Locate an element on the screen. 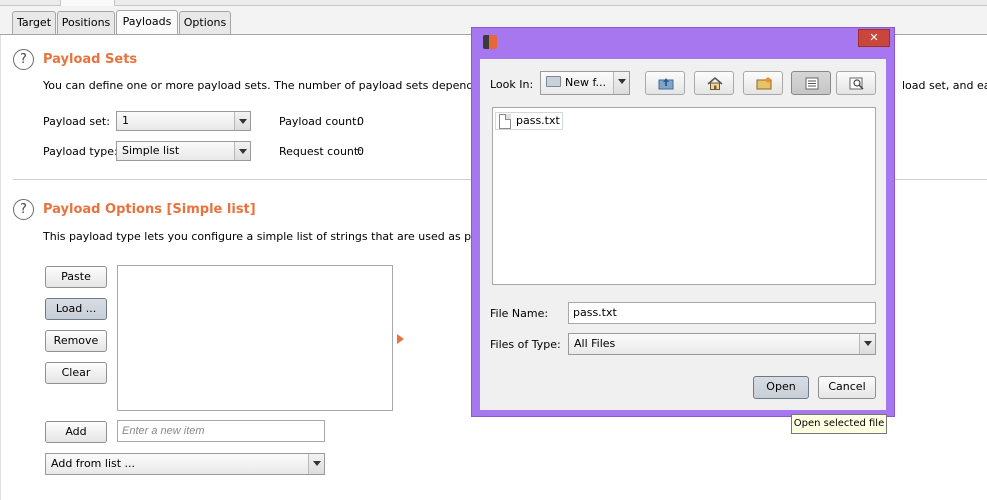 This screenshot has height=500, width=987. dialog-titlebar: ✕ is located at coordinates (683, 41).